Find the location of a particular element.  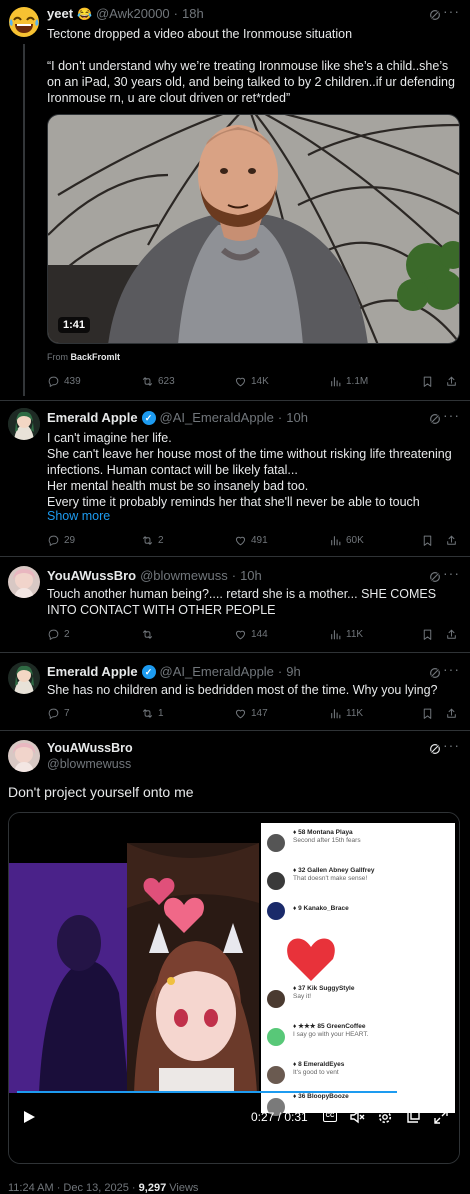

repost-count: 623 is located at coordinates (166, 381).